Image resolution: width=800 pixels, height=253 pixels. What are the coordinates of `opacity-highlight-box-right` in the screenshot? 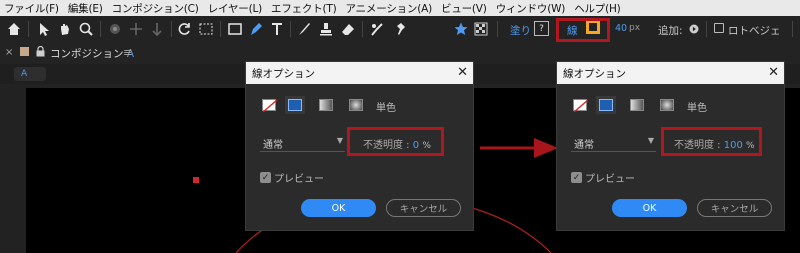 It's located at (711, 141).